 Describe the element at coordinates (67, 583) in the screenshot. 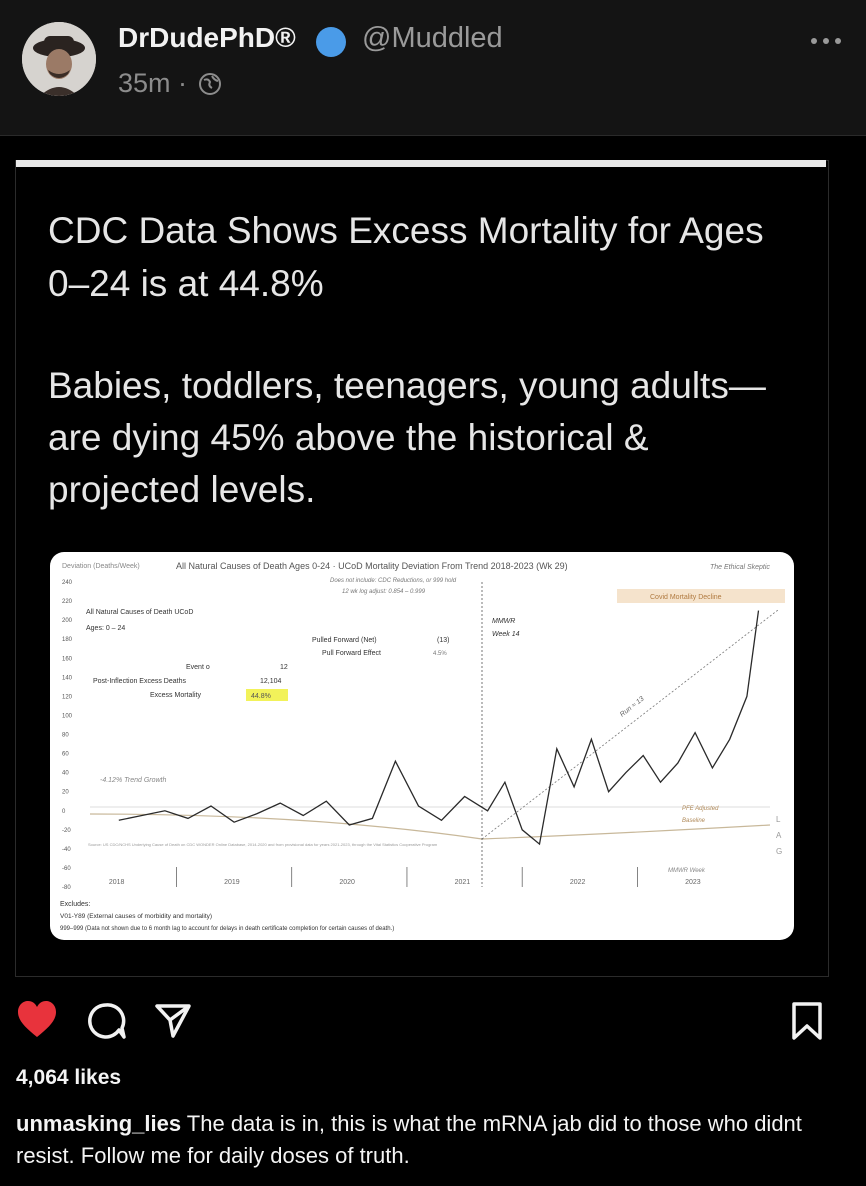

I see `y-tick-label: 240` at that location.